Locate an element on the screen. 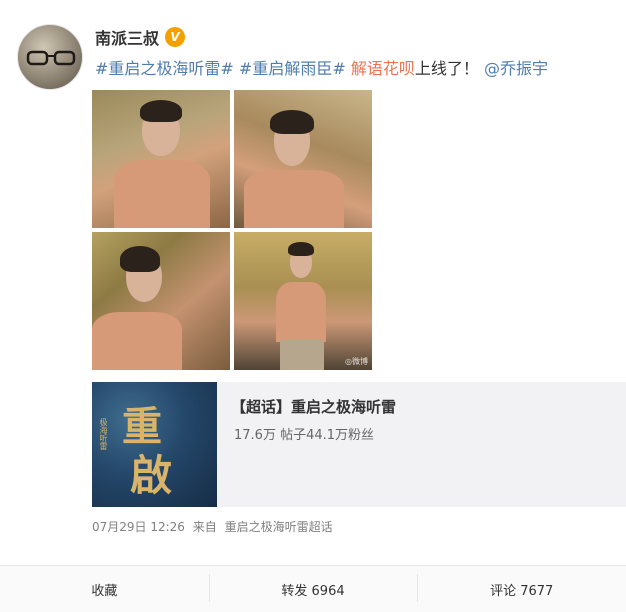 This screenshot has height=612, width=626. source-prefix: 来自 is located at coordinates (204, 527).